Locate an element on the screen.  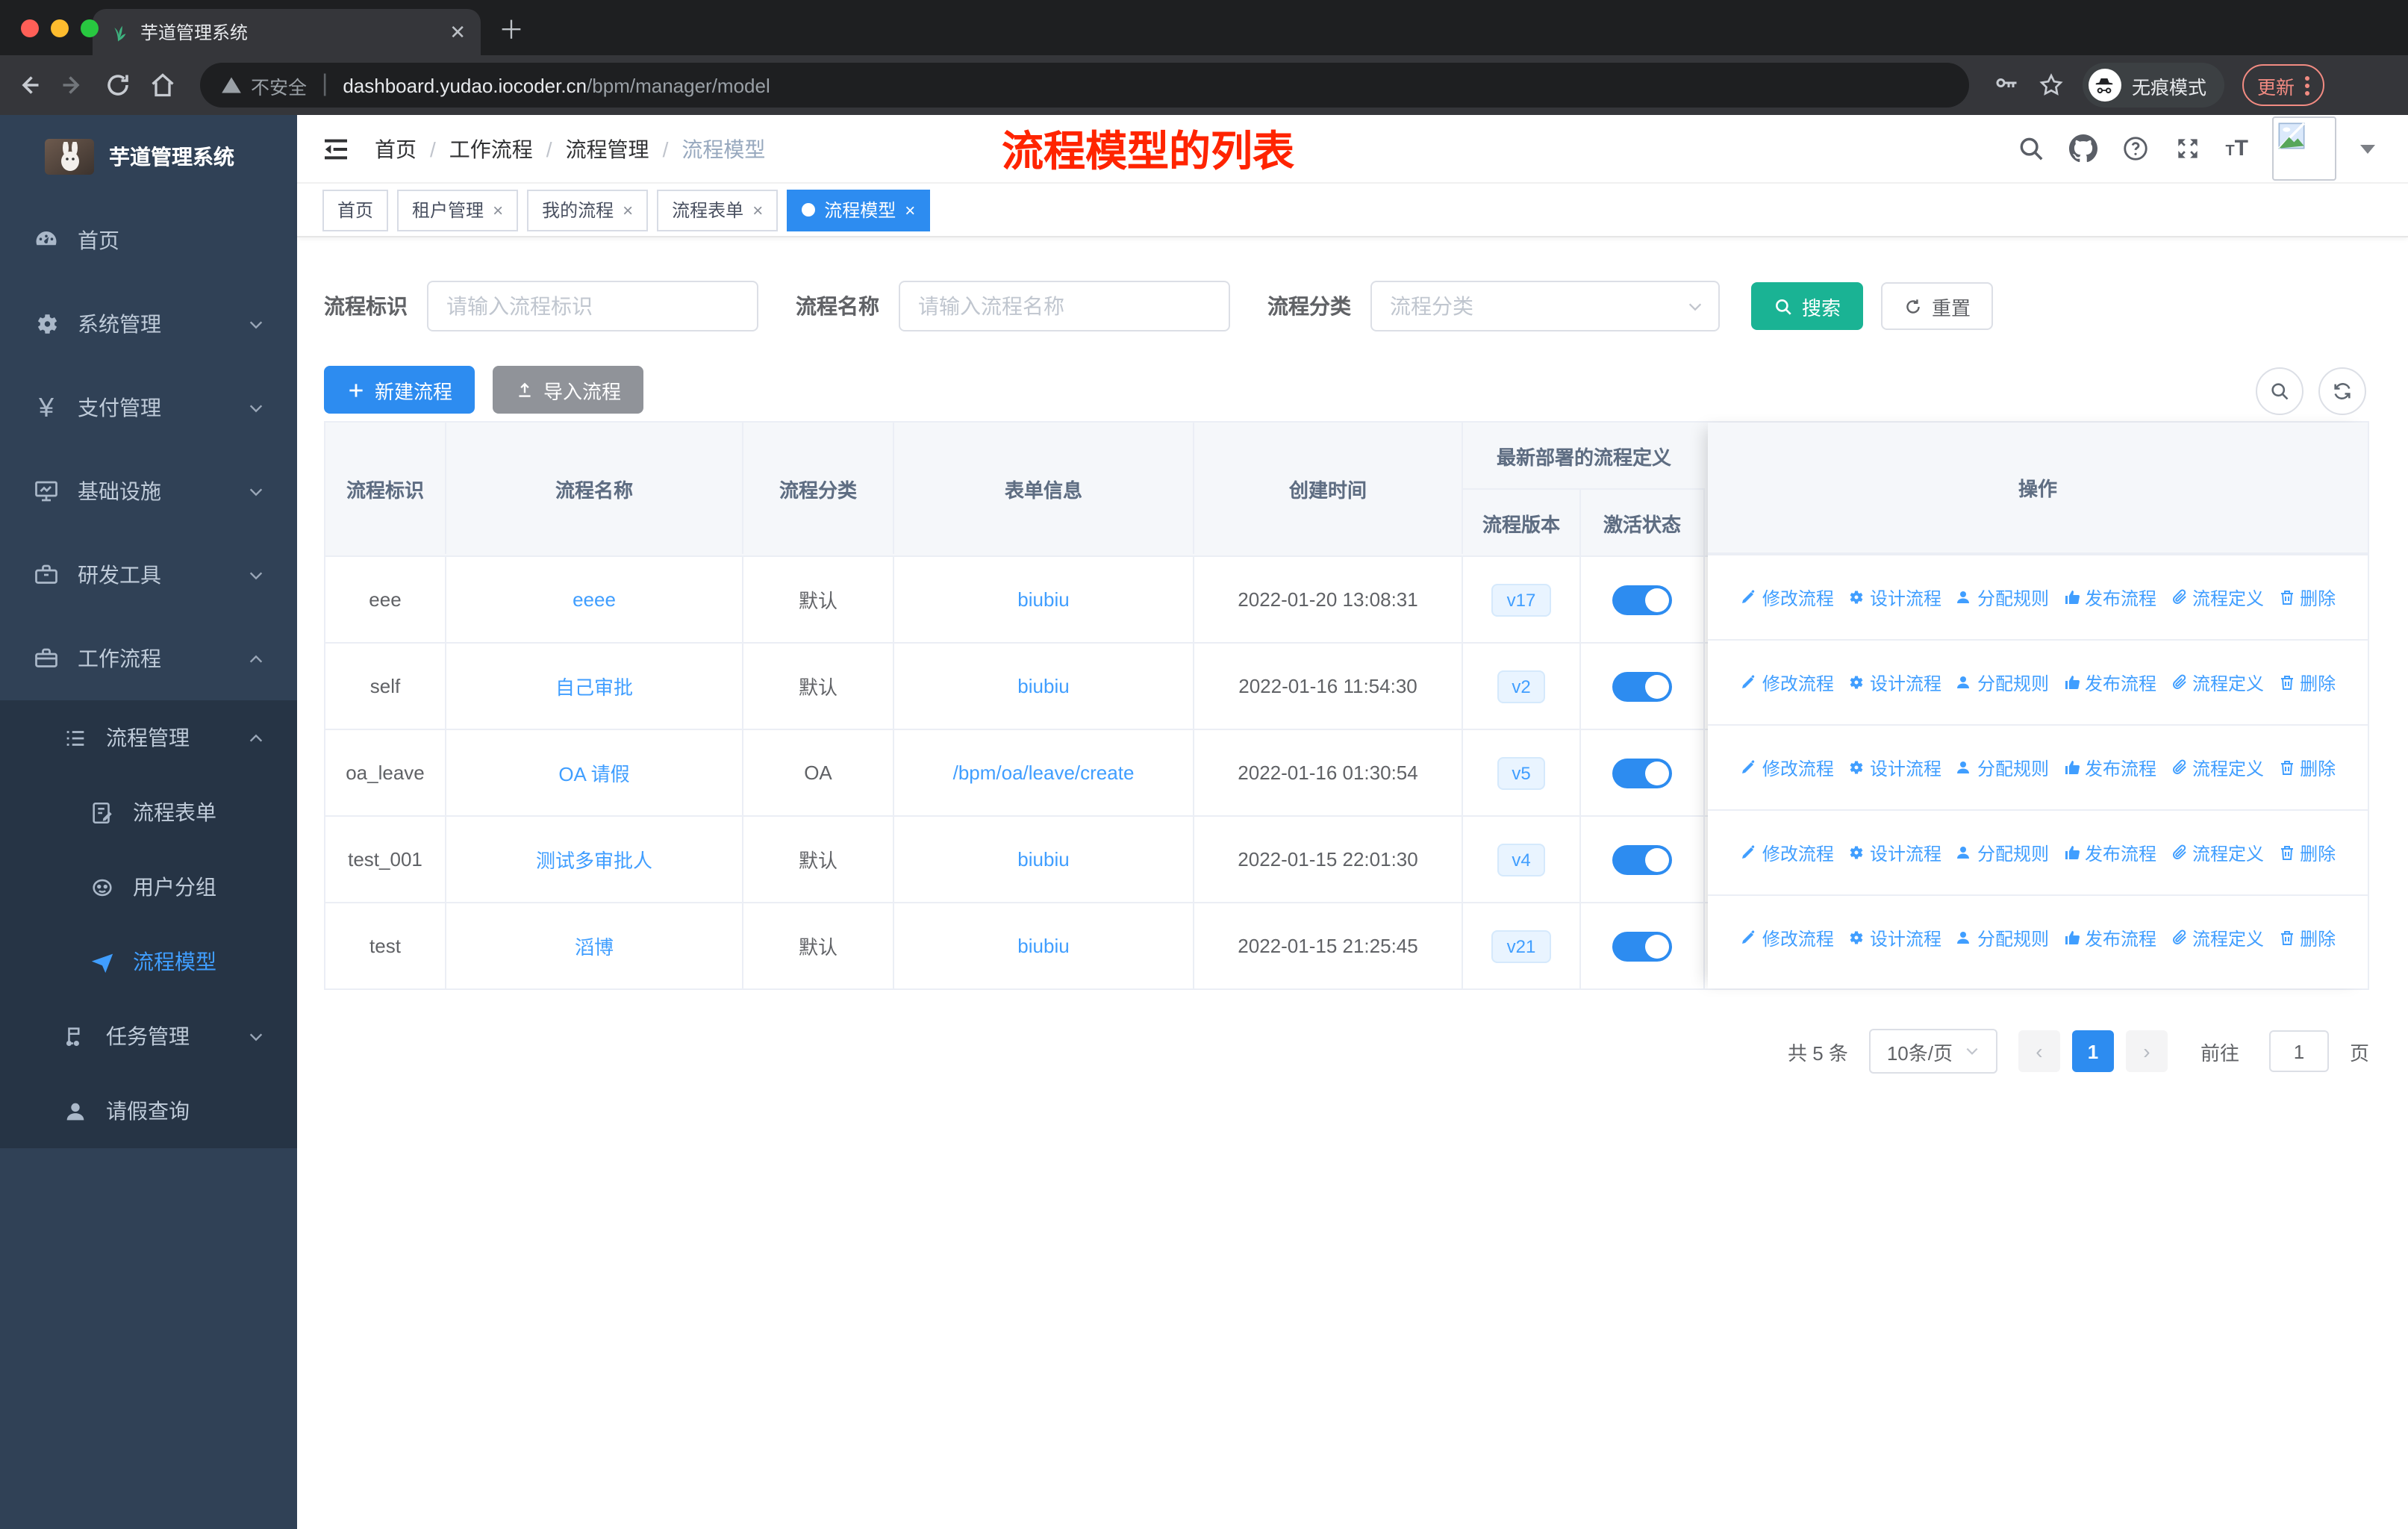
process-key-field is located at coordinates (592, 306).